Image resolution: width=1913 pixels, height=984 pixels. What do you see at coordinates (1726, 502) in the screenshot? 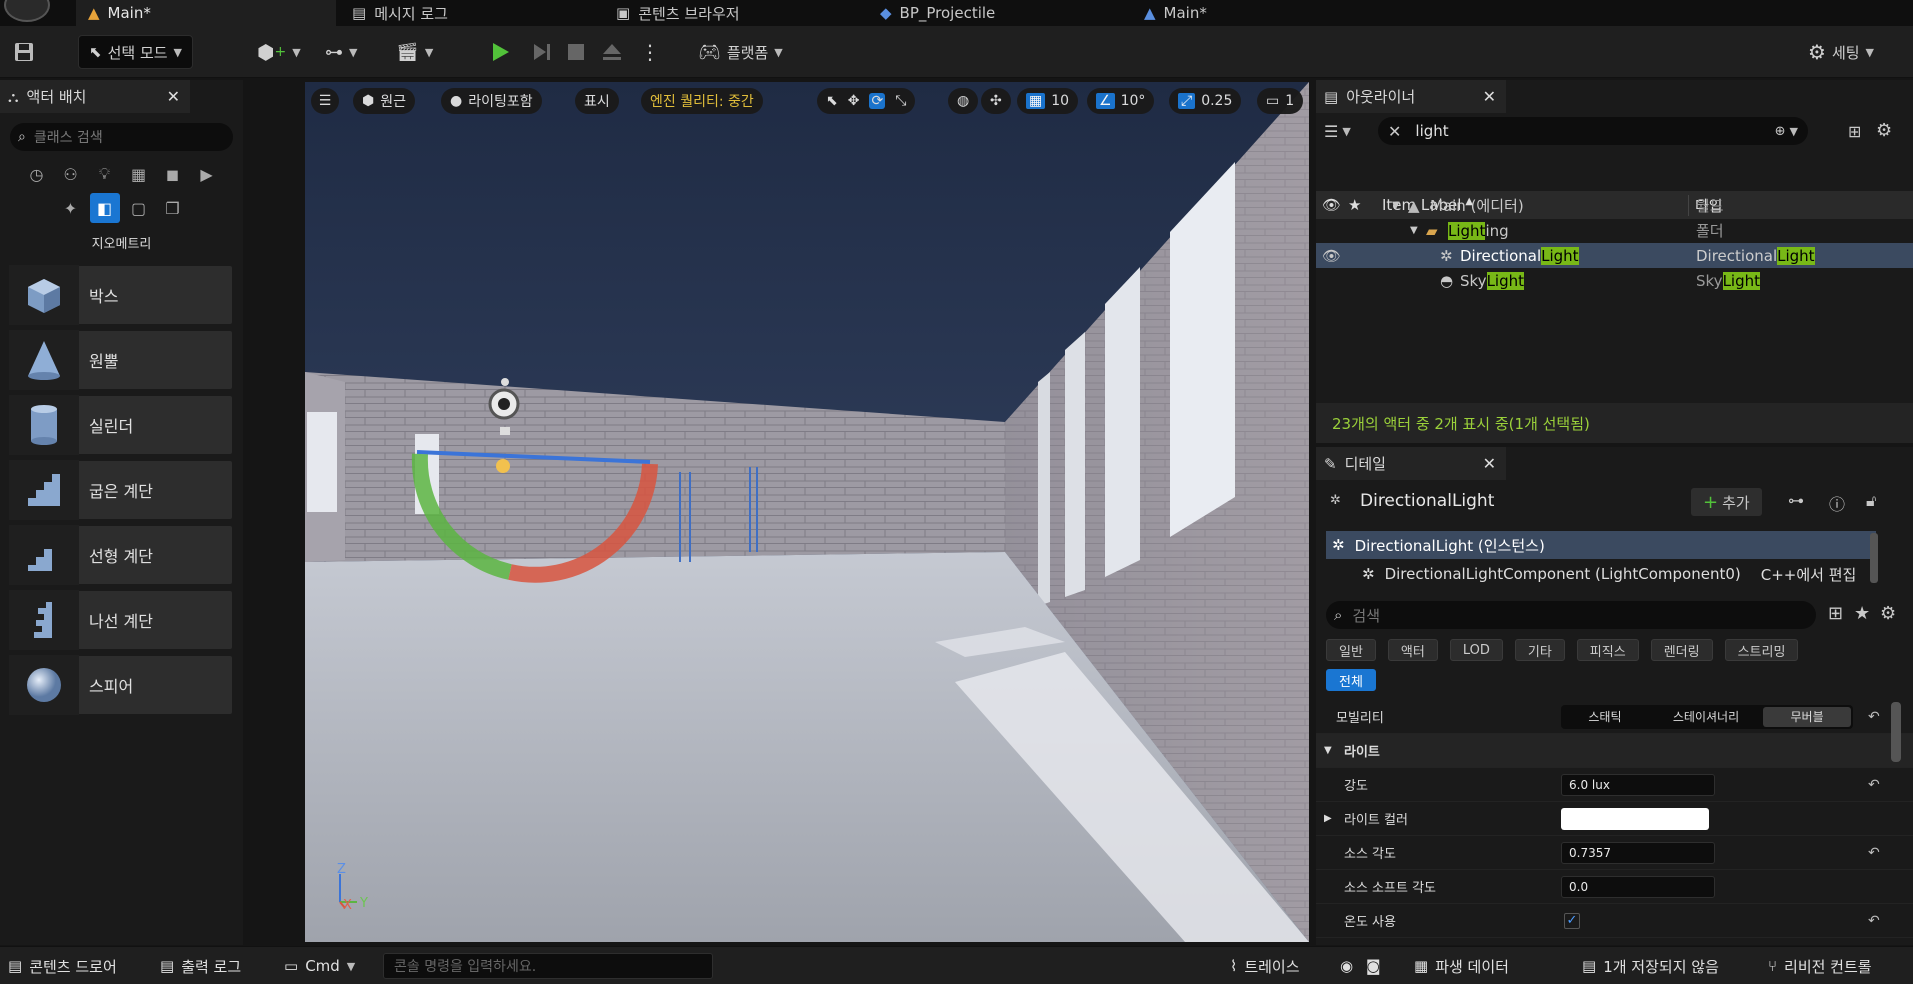
I see `add-component-button: + 추가` at bounding box center [1726, 502].